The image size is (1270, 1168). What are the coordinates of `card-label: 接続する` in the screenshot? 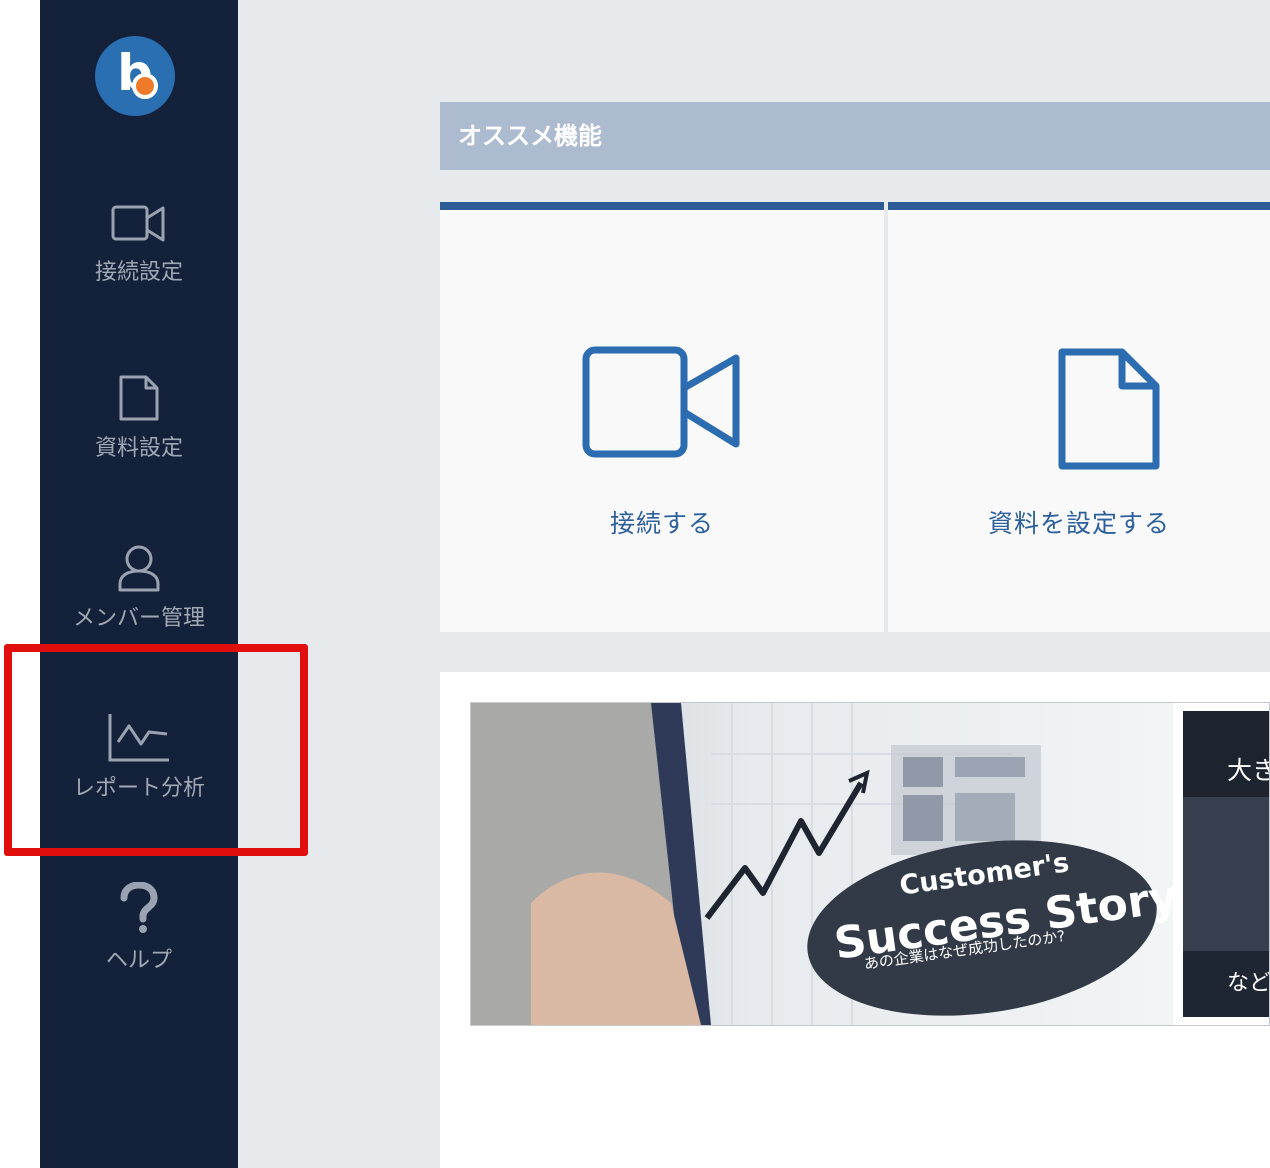 It's located at (661, 523).